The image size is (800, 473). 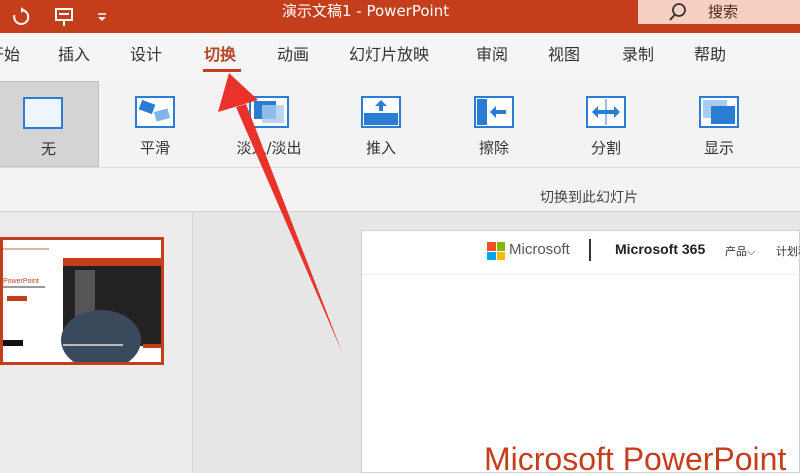 I want to click on tab-home: 开始, so click(x=10, y=55).